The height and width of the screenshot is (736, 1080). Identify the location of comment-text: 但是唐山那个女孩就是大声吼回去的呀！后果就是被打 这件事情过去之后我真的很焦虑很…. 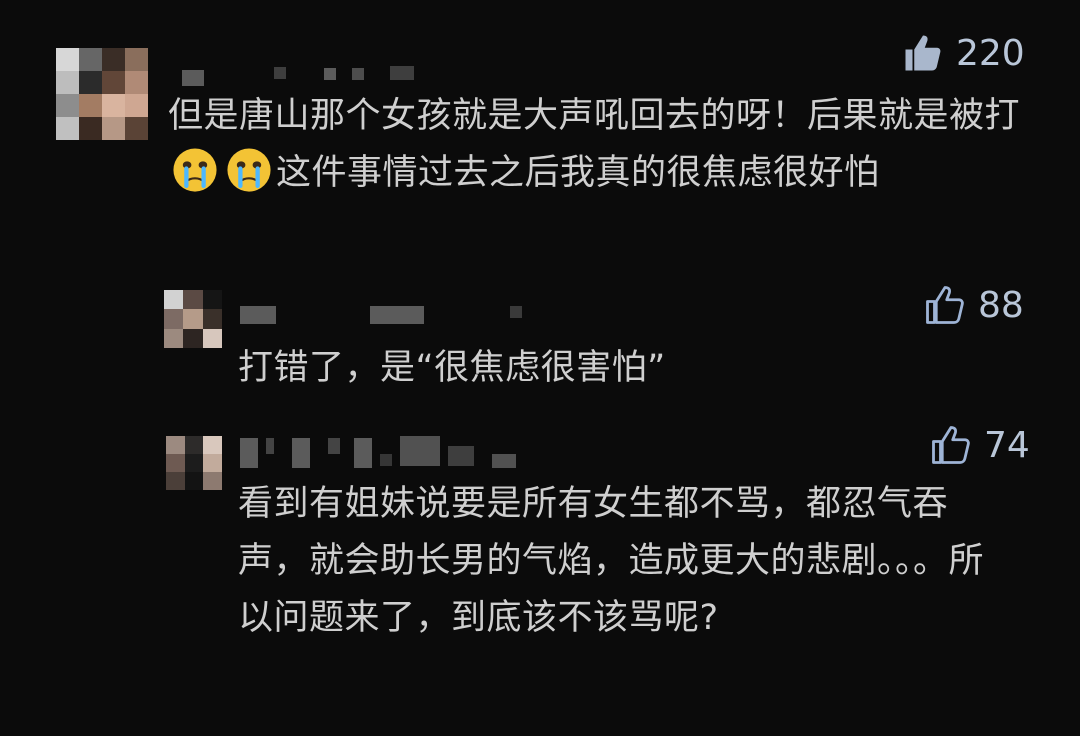
(598, 145).